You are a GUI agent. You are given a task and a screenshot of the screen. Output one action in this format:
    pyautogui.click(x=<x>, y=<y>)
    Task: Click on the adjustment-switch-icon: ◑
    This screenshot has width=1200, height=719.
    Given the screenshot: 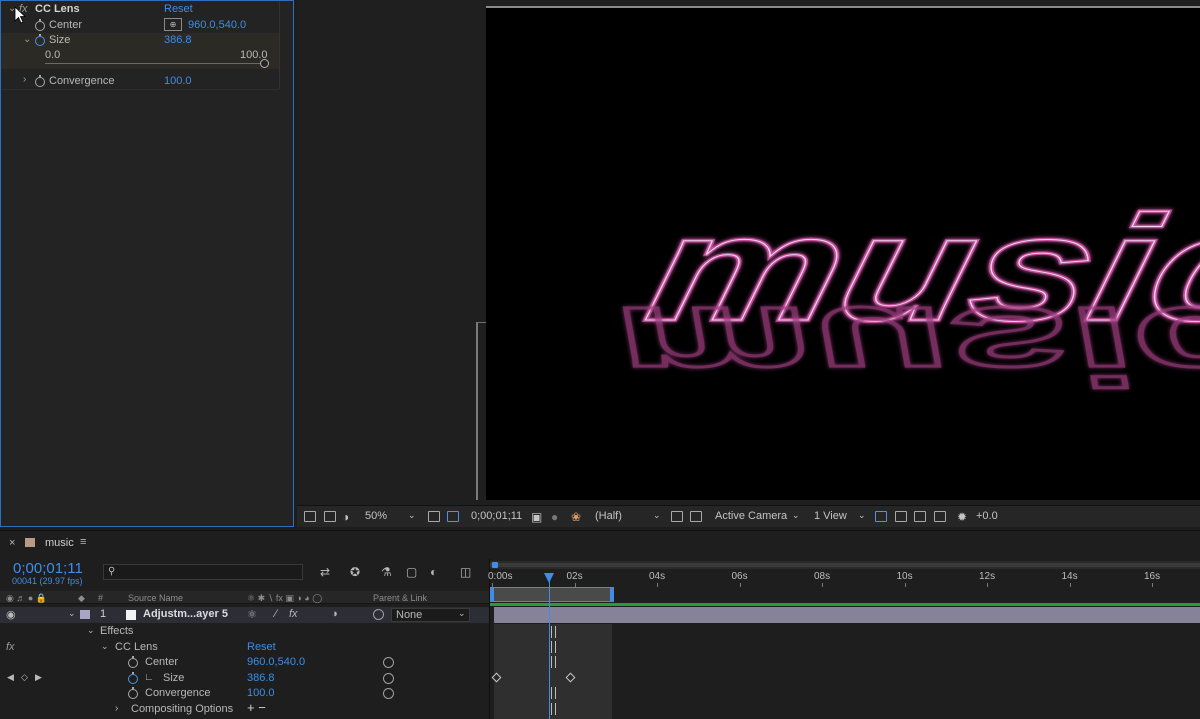 What is the action you would take?
    pyautogui.click(x=334, y=614)
    